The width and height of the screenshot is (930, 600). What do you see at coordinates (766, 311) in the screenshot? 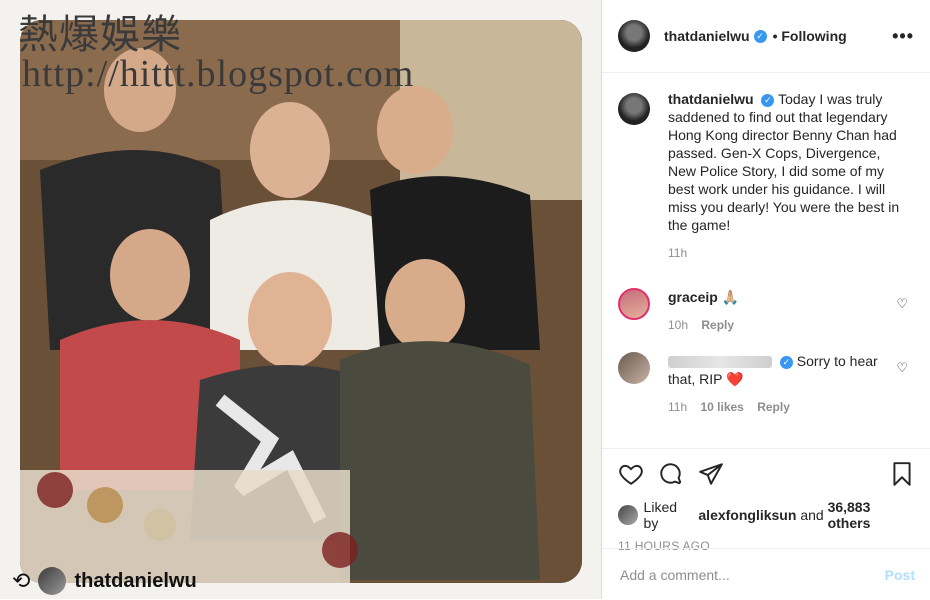
I see `comment-row: graceip 🙏🏼 10h Reply ♡` at bounding box center [766, 311].